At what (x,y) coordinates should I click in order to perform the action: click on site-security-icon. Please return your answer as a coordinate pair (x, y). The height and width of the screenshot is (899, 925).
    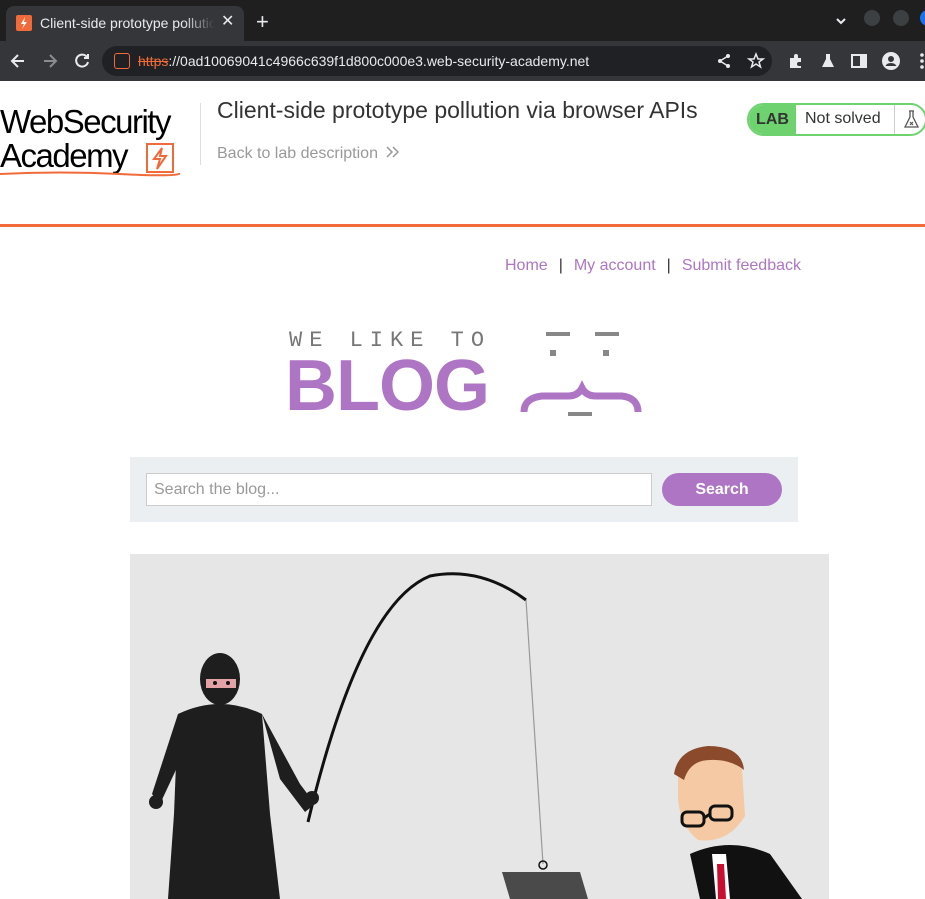
    Looking at the image, I should click on (122, 61).